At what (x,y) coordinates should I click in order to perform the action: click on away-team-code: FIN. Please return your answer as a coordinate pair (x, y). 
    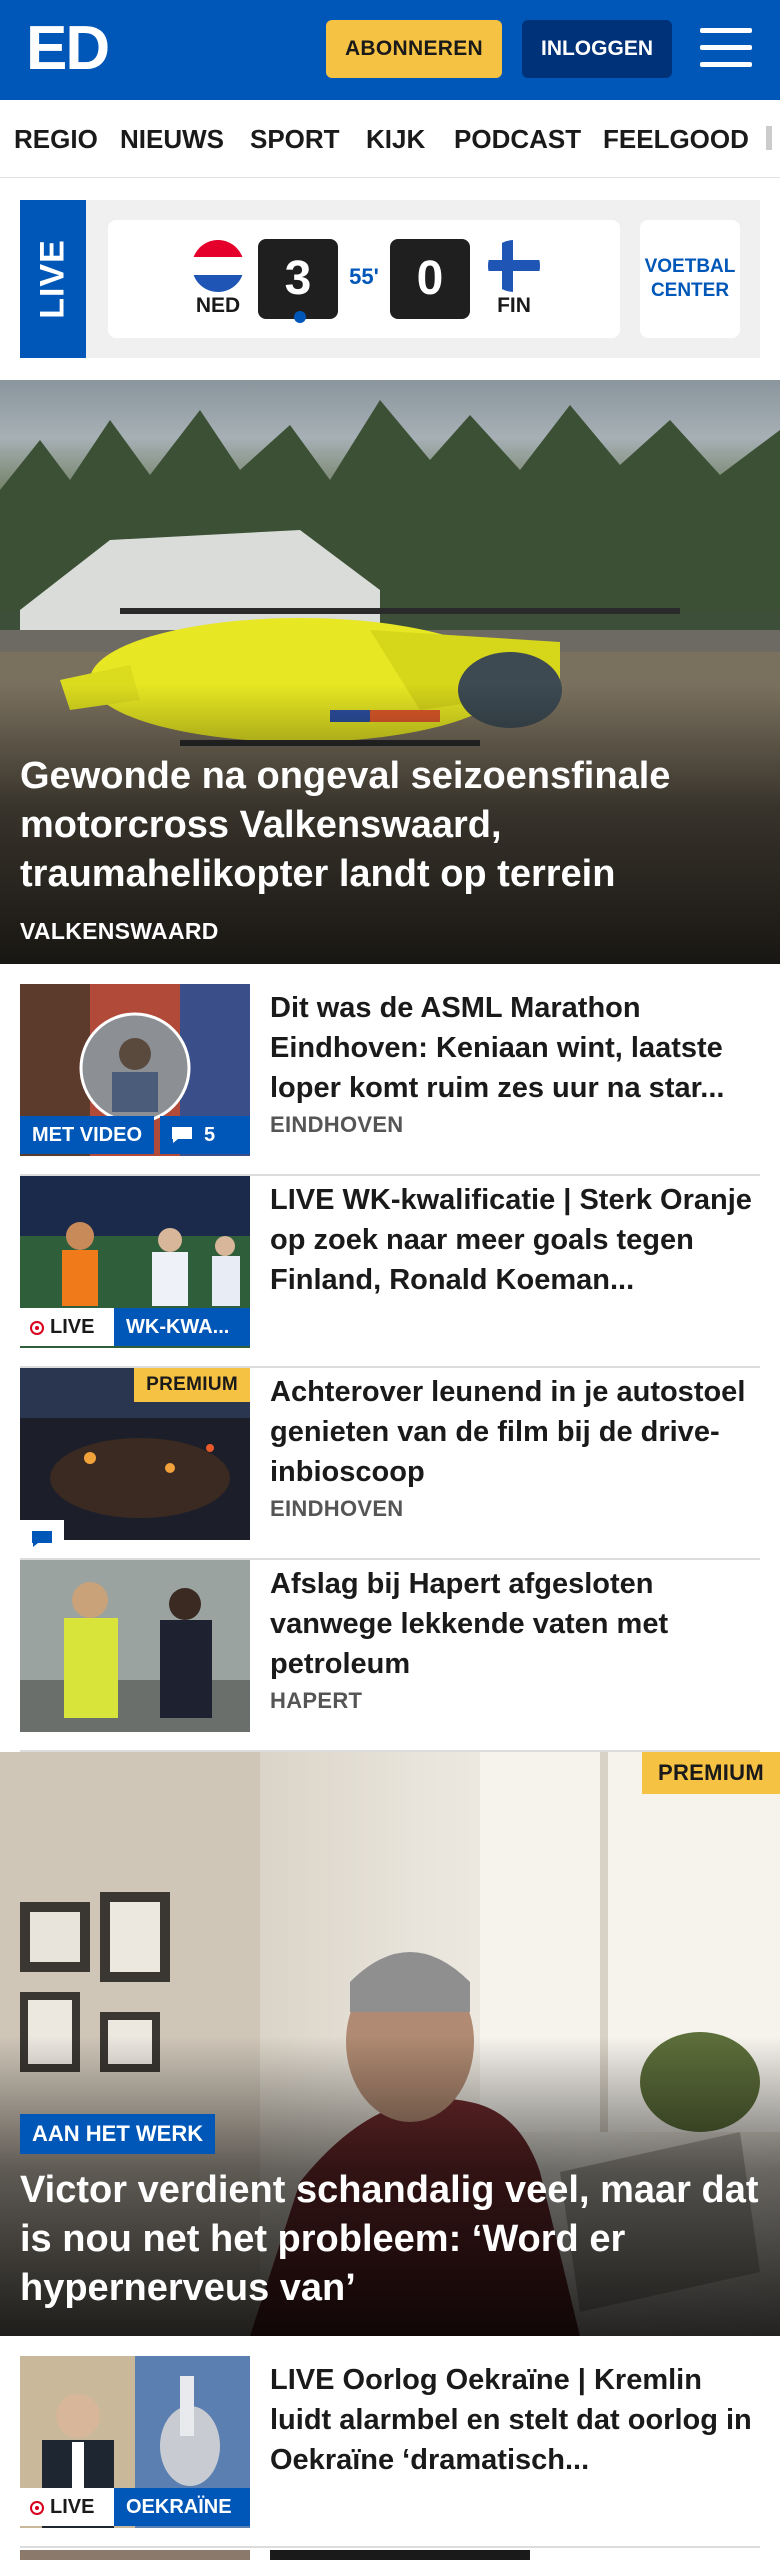
    Looking at the image, I should click on (514, 305).